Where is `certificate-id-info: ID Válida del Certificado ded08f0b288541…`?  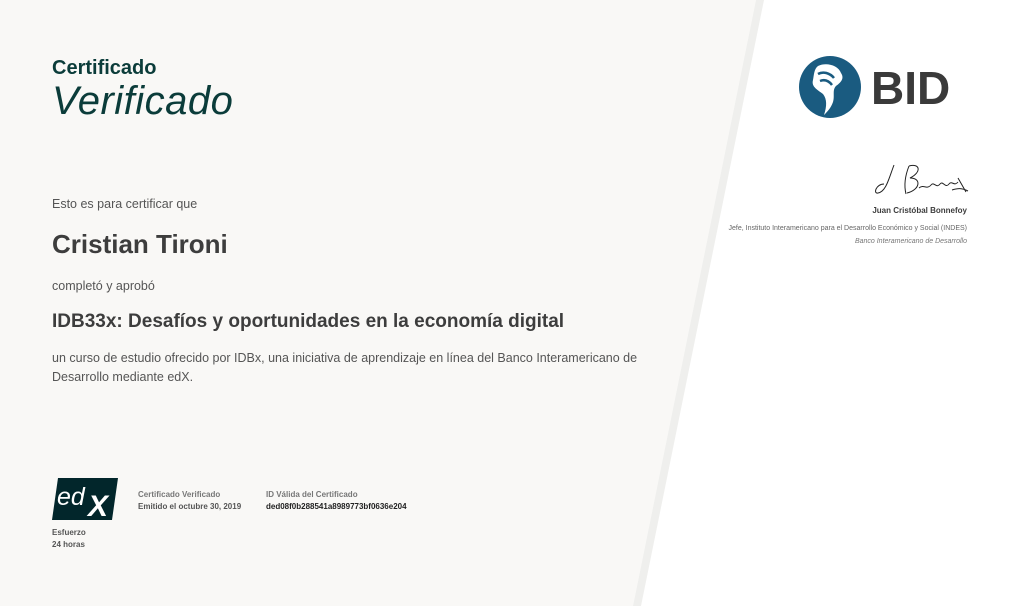 certificate-id-info: ID Válida del Certificado ded08f0b288541… is located at coordinates (336, 501).